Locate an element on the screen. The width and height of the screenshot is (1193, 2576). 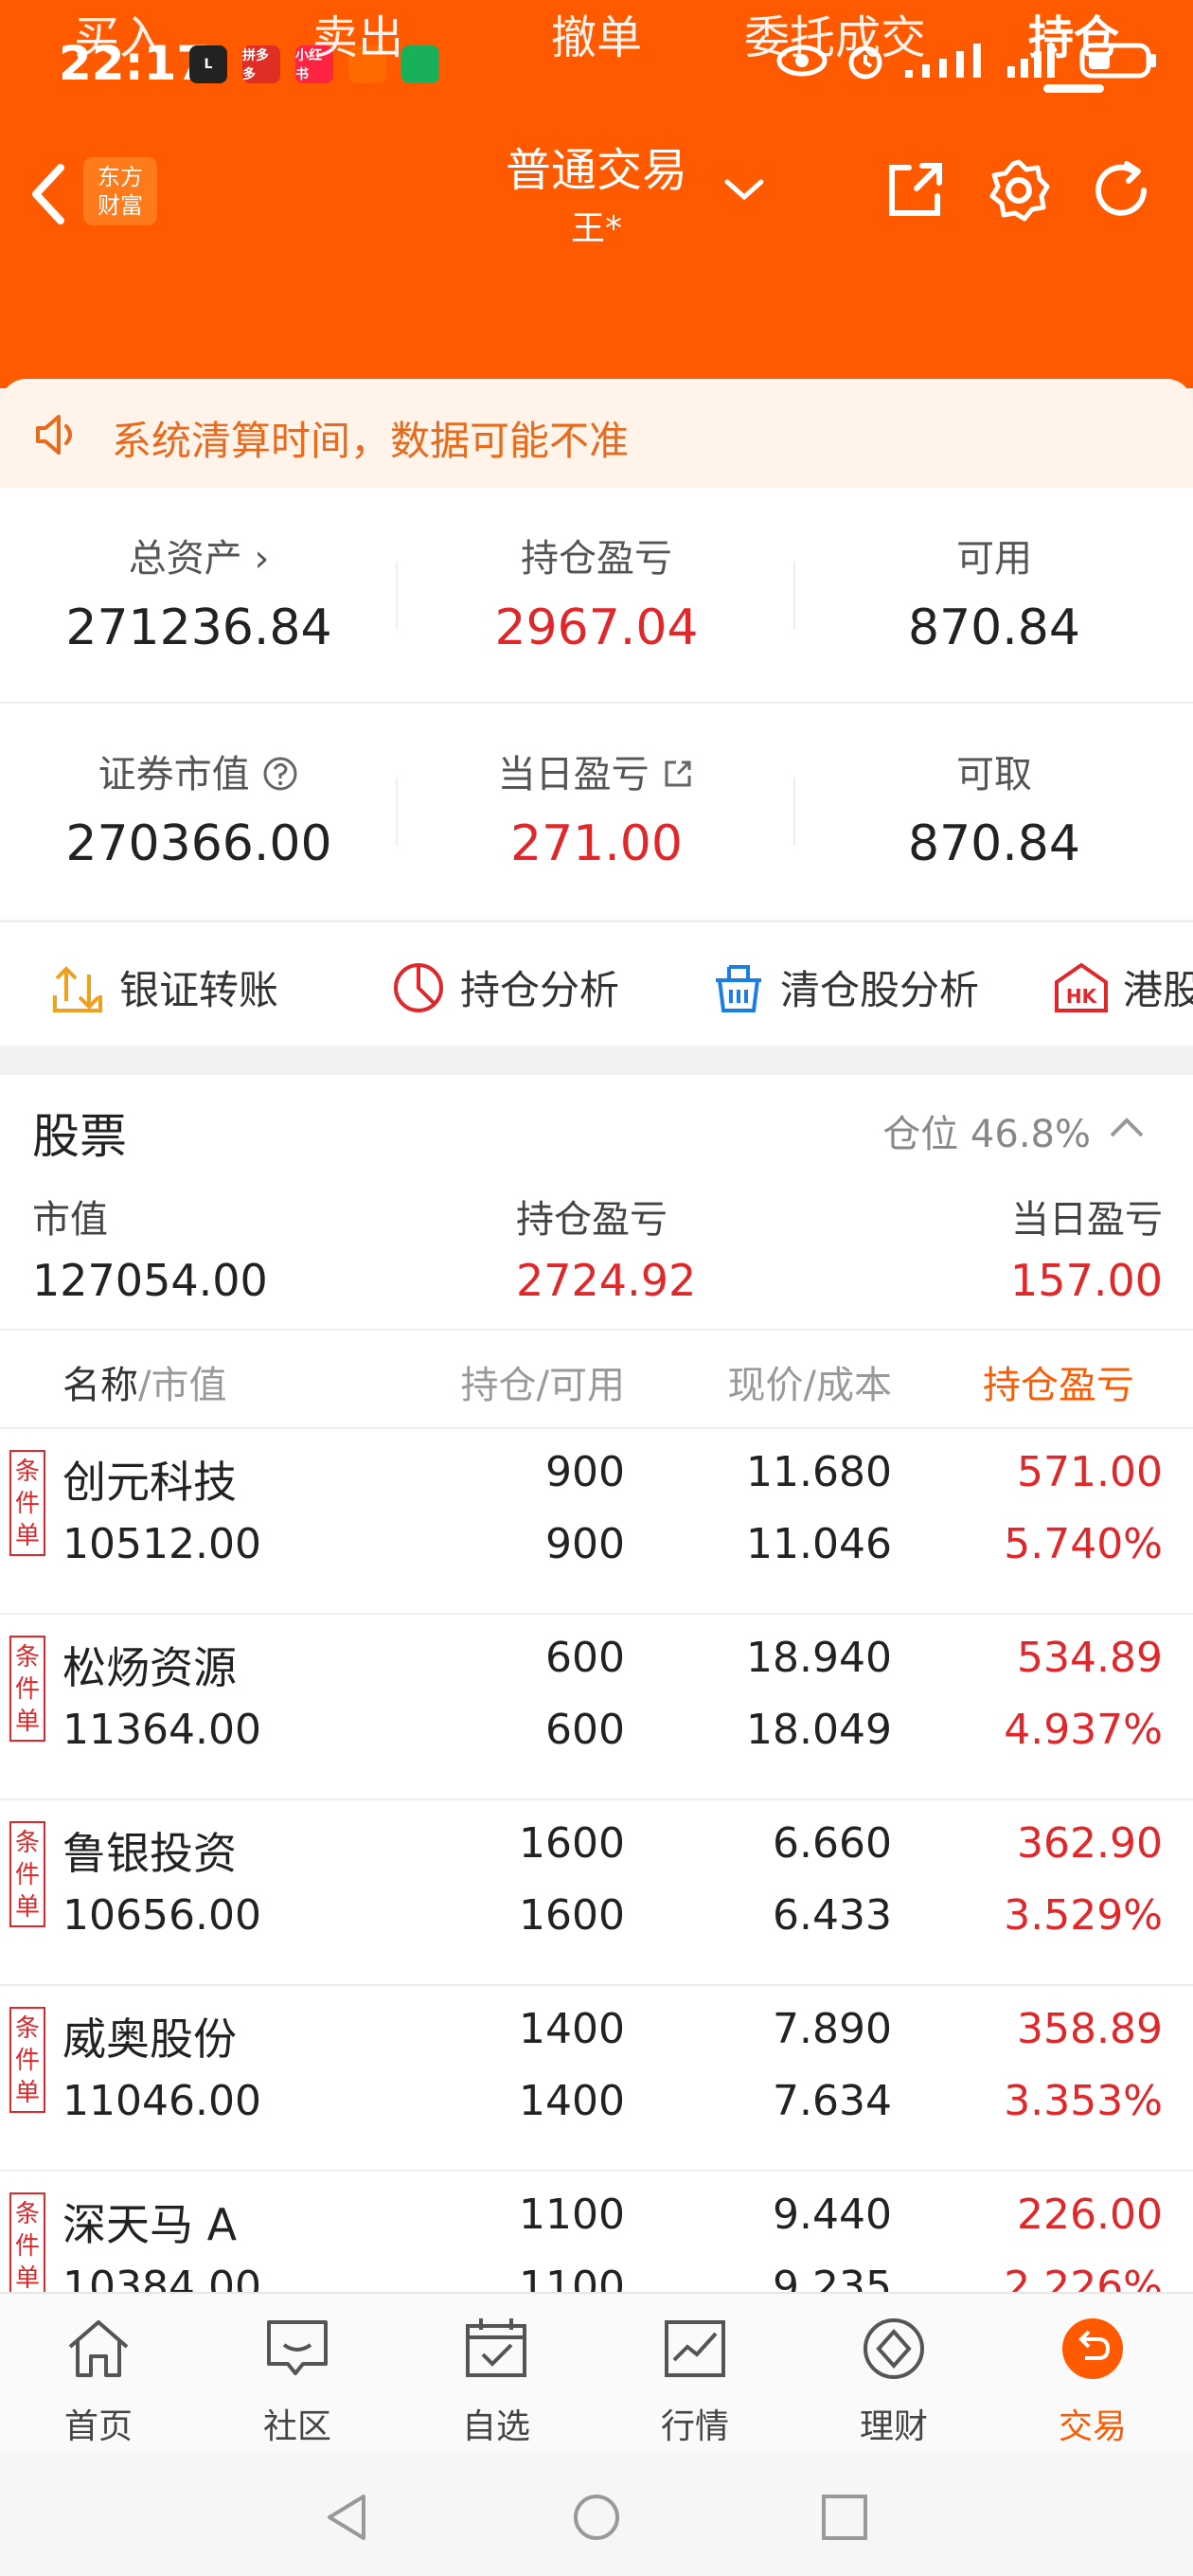
chevron-up-icon is located at coordinates (1127, 1127).